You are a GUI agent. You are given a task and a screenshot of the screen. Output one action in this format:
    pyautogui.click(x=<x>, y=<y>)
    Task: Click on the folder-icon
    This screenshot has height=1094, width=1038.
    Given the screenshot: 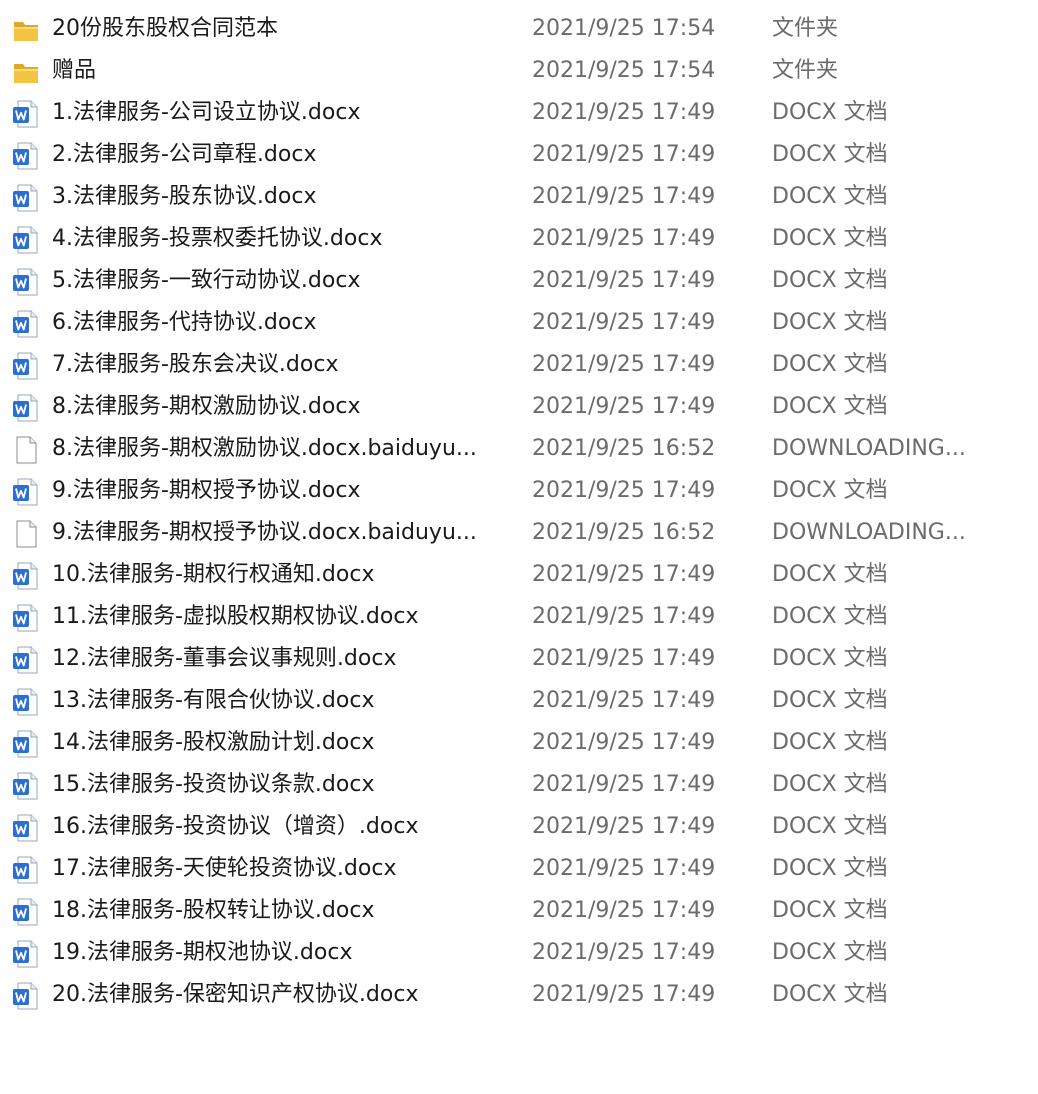 What is the action you would take?
    pyautogui.click(x=26, y=30)
    